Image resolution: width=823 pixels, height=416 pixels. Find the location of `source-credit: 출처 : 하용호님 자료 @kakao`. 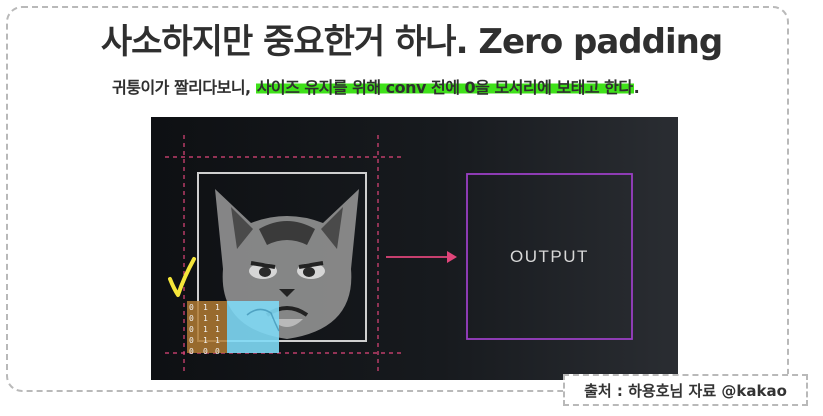

source-credit: 출처 : 하용호님 자료 @kakao is located at coordinates (685, 390).